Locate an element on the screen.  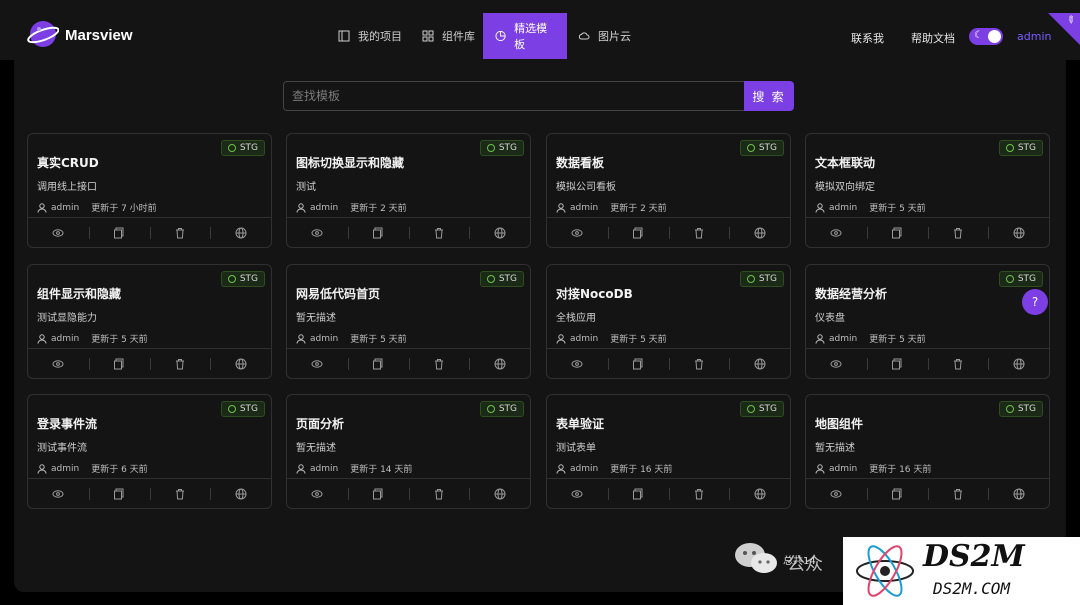
card-title: 页面分析 is located at coordinates (320, 424).